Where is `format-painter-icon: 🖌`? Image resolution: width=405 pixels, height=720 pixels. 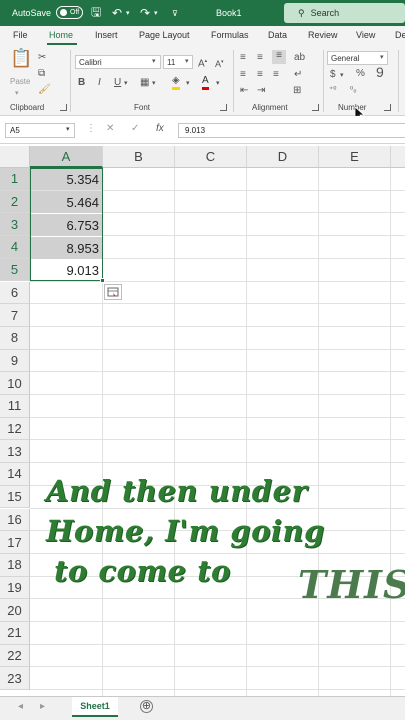 format-painter-icon: 🖌 is located at coordinates (44, 90).